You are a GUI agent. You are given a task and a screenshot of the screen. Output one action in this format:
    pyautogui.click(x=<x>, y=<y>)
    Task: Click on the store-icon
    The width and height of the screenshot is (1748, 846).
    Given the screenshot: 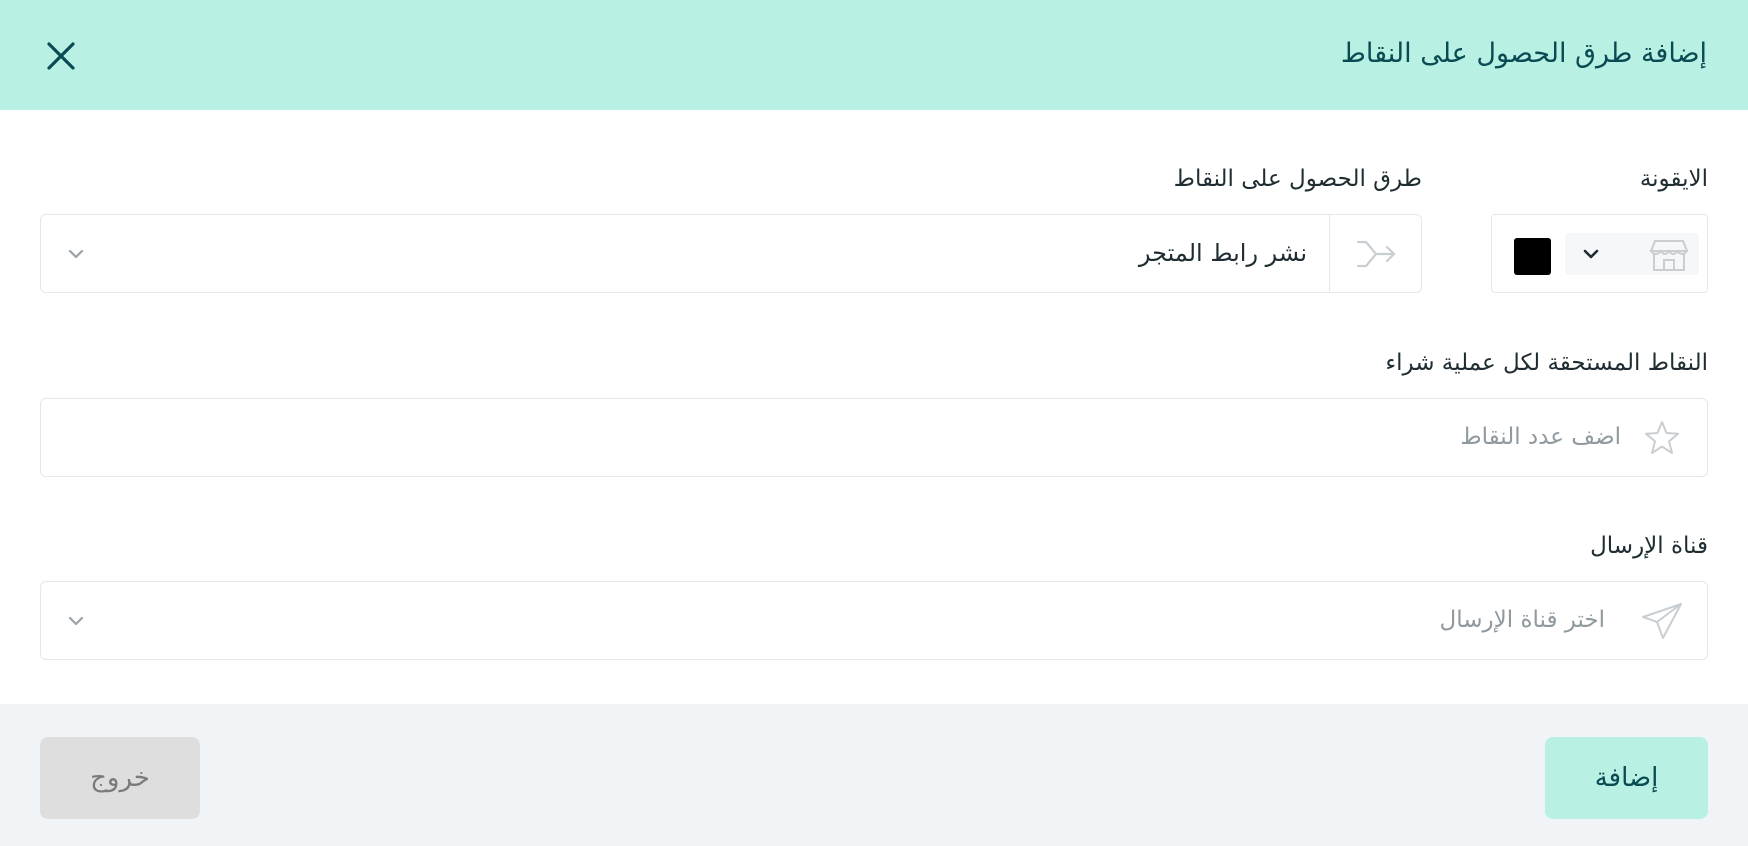 What is the action you would take?
    pyautogui.click(x=1669, y=255)
    